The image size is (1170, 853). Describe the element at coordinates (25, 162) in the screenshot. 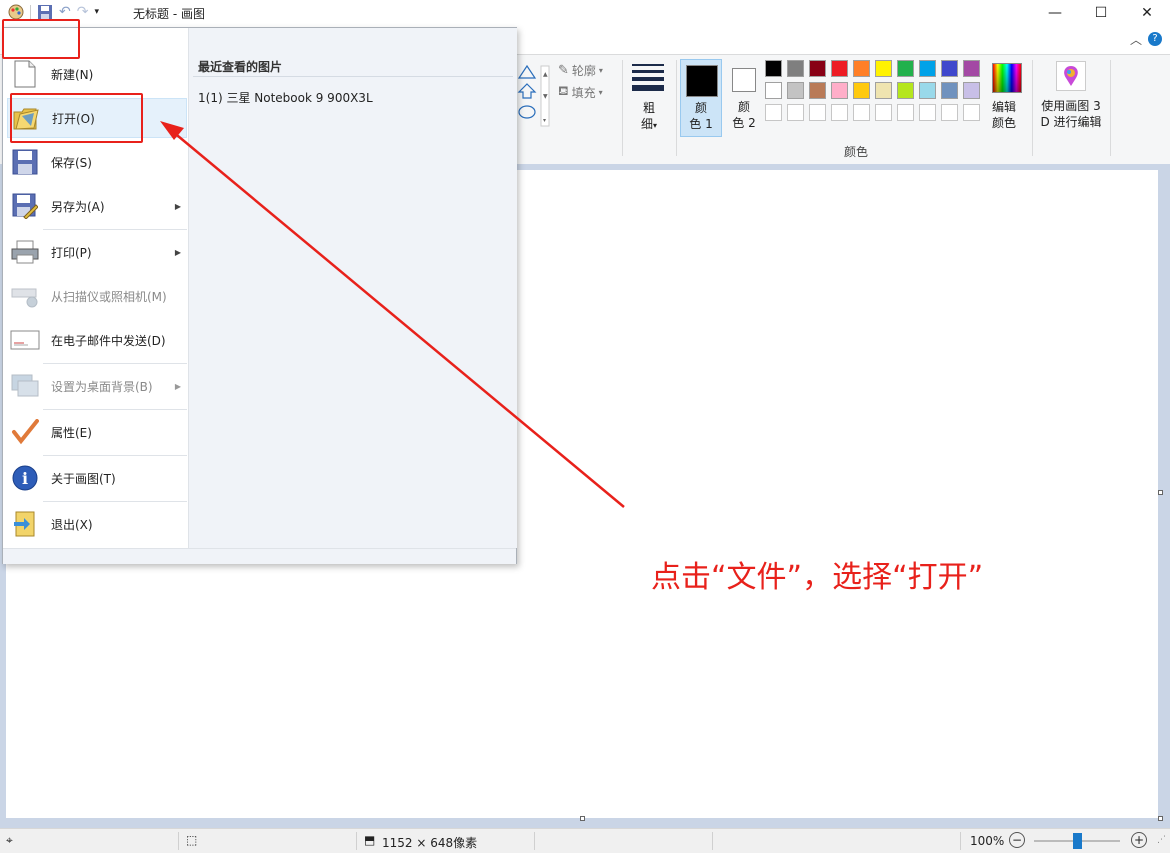

I see `save-icon` at that location.